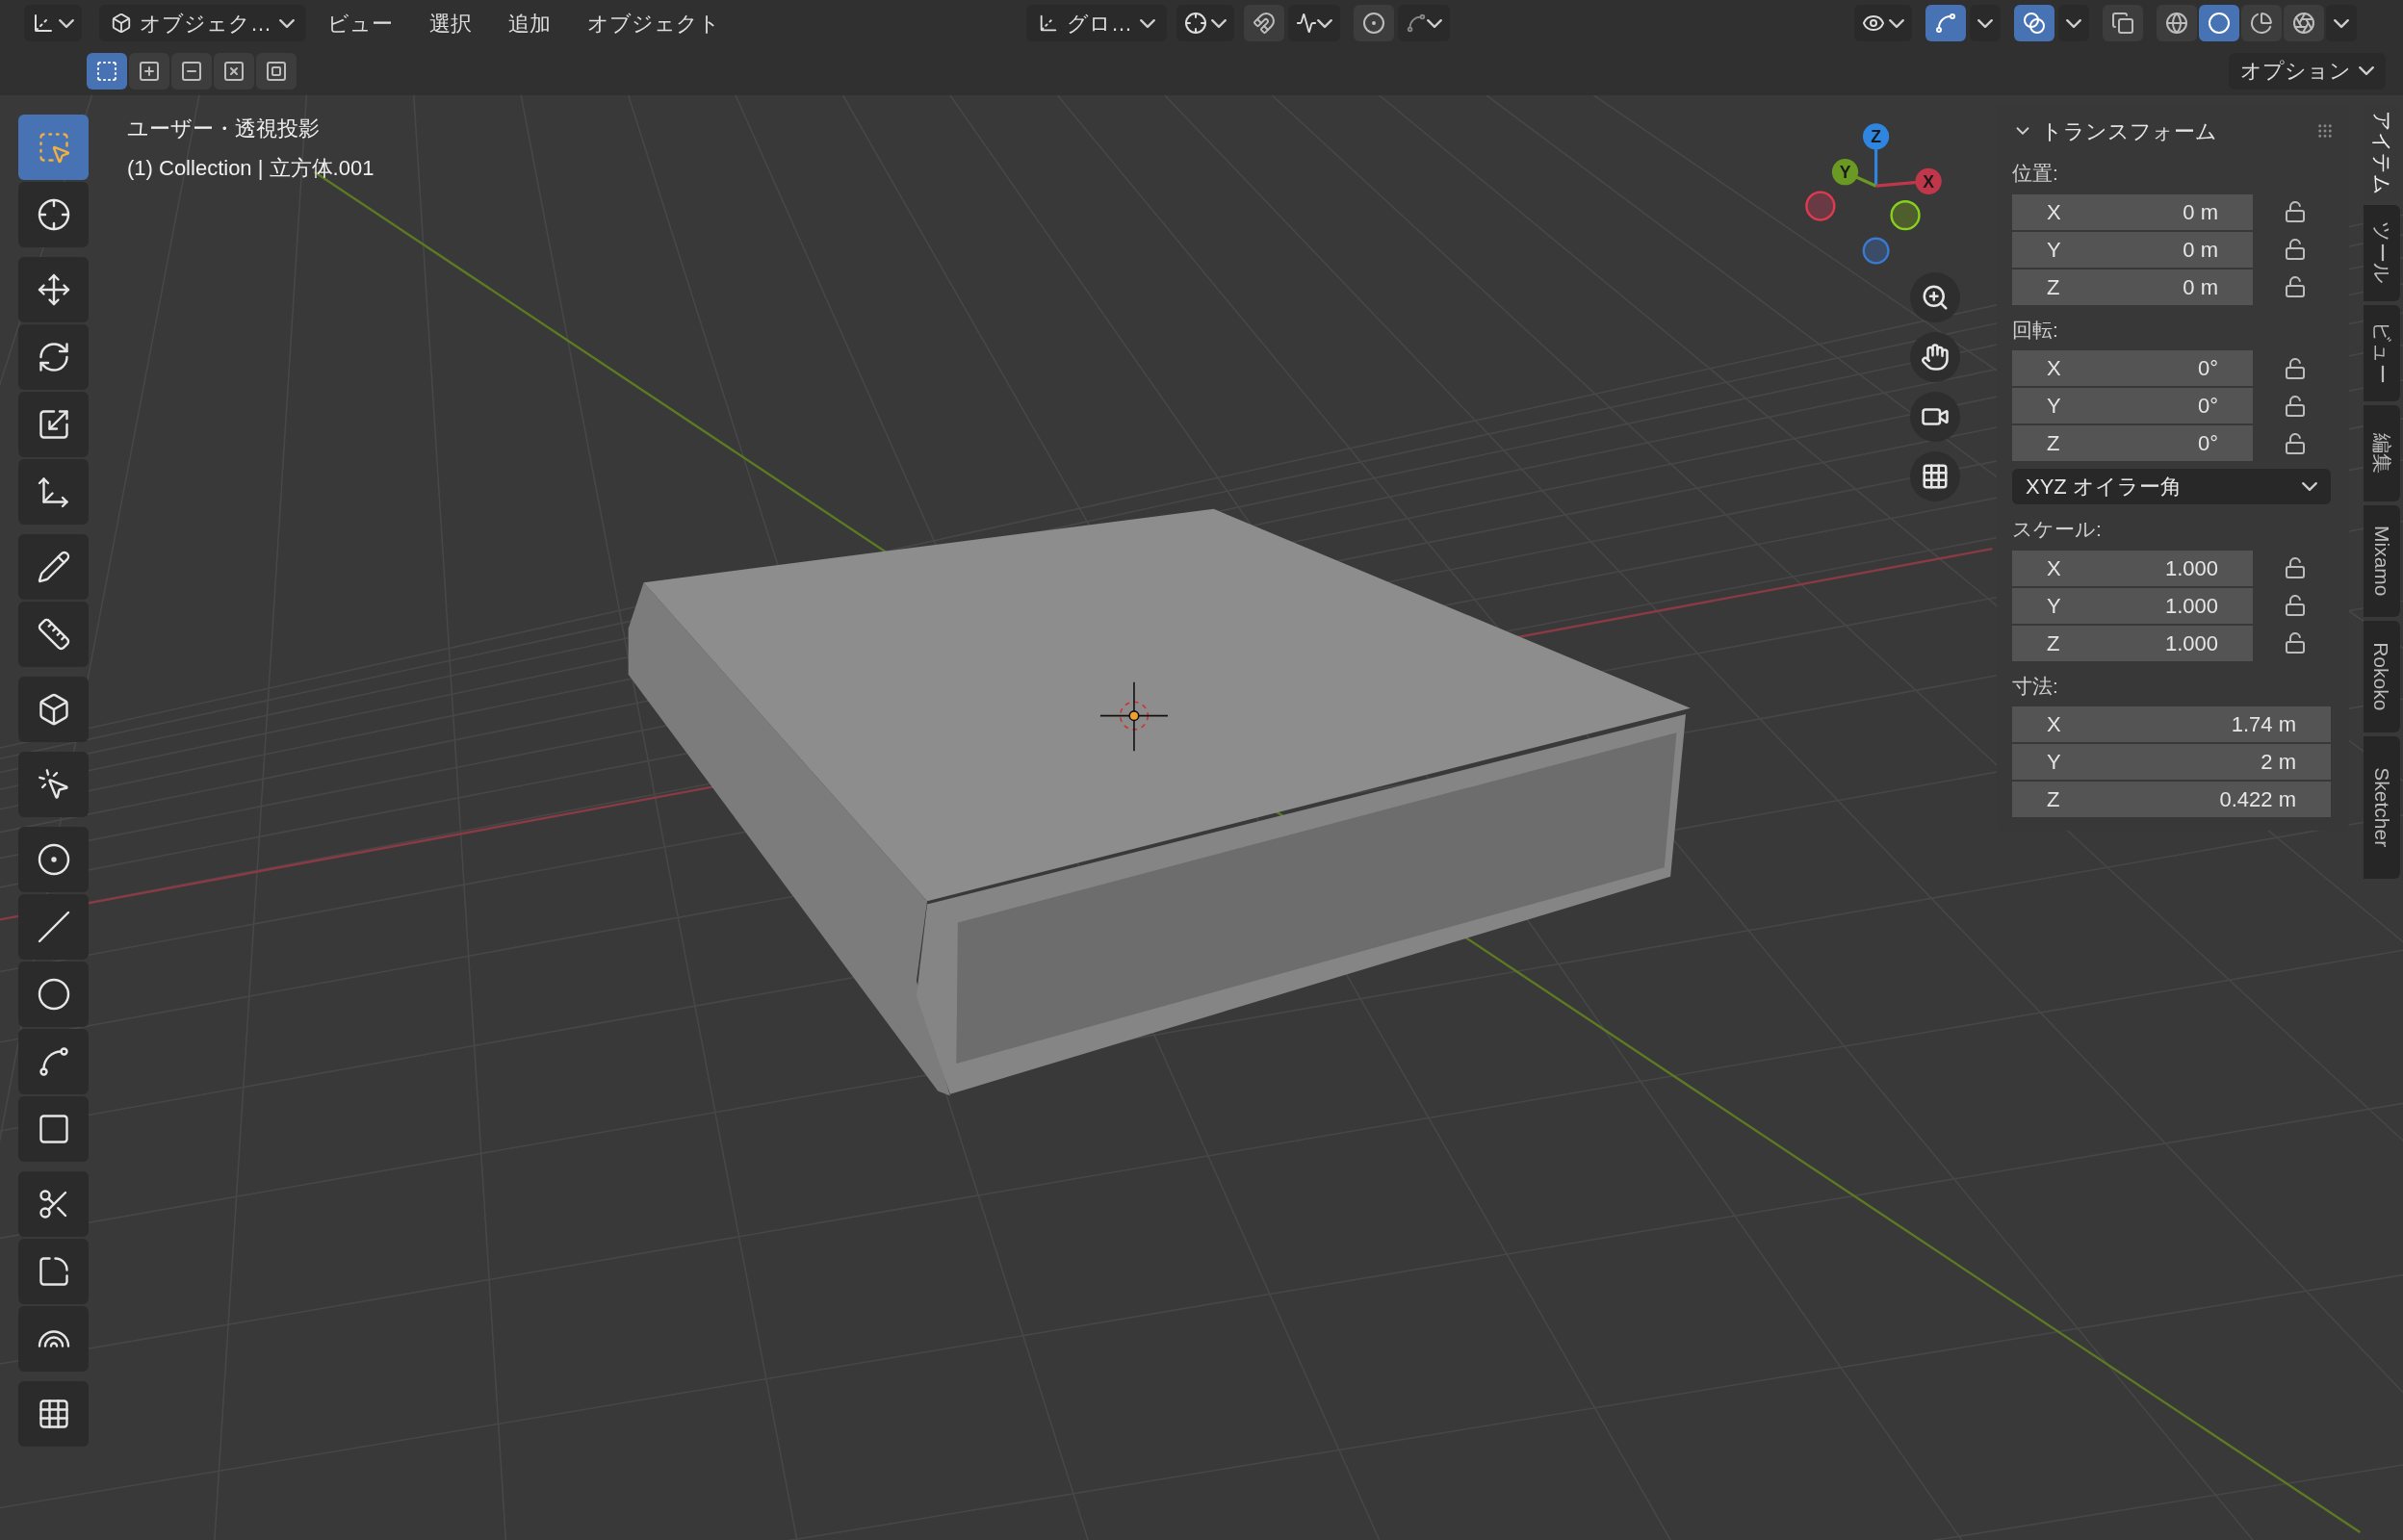  Describe the element at coordinates (2325, 131) in the screenshot. I see `drag-handle-icon` at that location.